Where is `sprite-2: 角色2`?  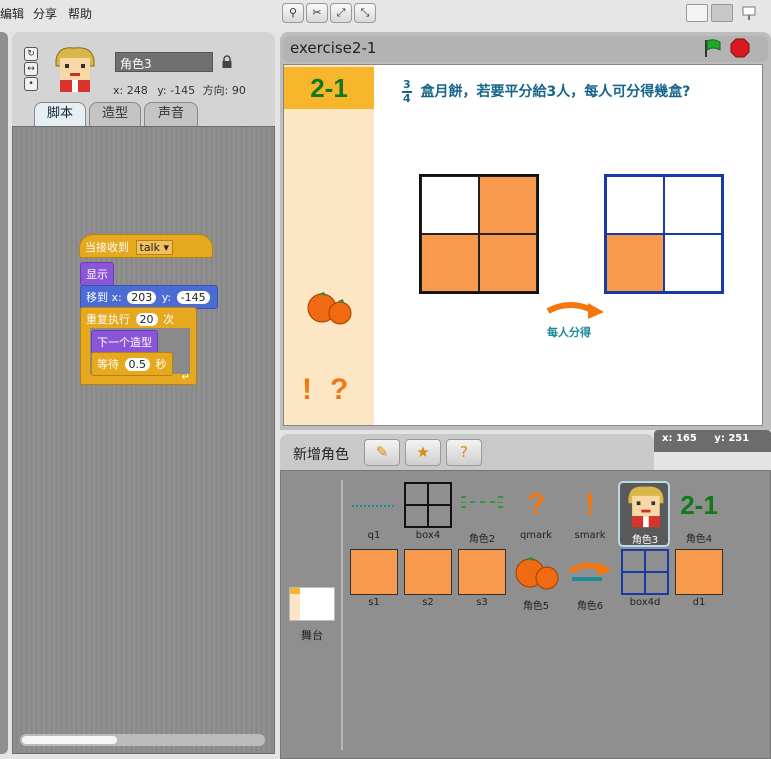
sprite-2: 角色2 is located at coordinates (482, 513).